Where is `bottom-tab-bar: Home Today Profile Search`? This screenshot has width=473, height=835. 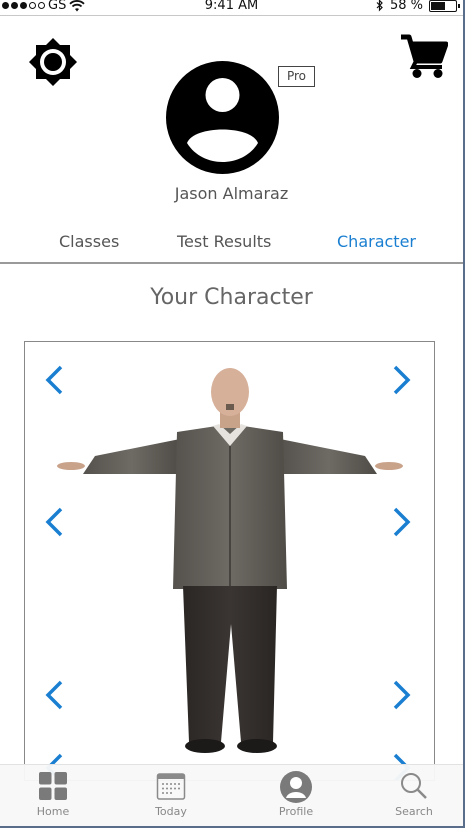 bottom-tab-bar: Home Today Profile Search is located at coordinates (231, 795).